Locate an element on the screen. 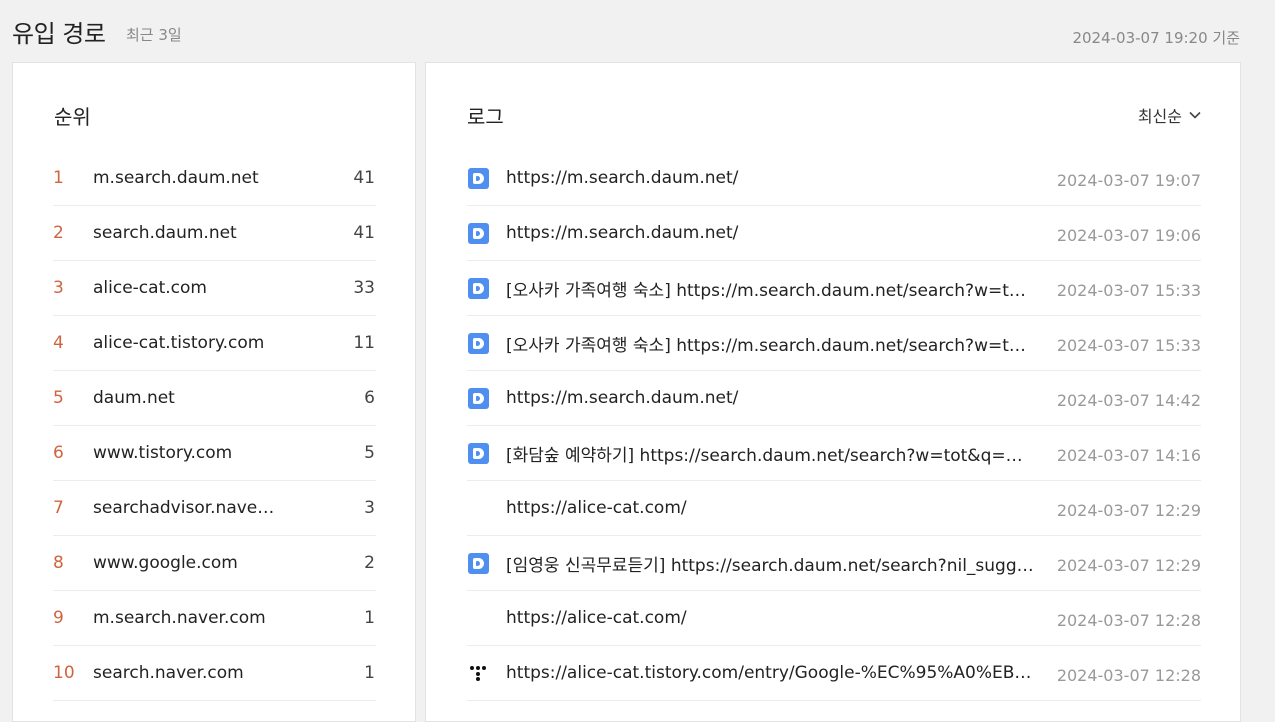 This screenshot has height=722, width=1275. rank-panel-title: 순위 is located at coordinates (72, 117).